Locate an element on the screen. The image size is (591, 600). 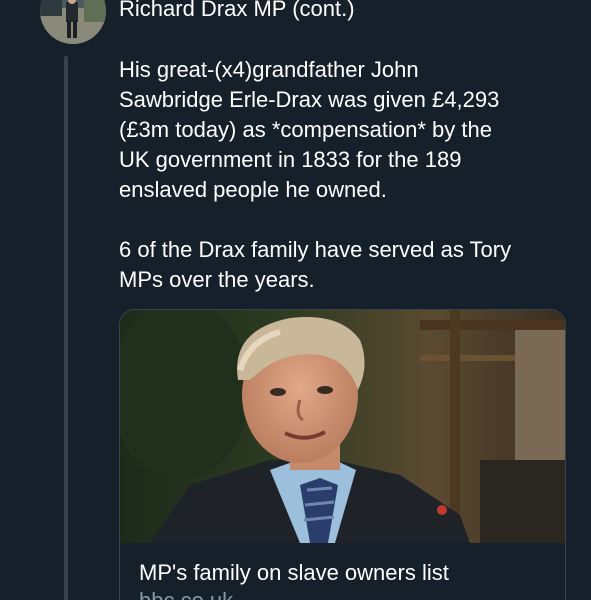
tweet-line: 6 of the Drax family have served as Tory is located at coordinates (315, 249).